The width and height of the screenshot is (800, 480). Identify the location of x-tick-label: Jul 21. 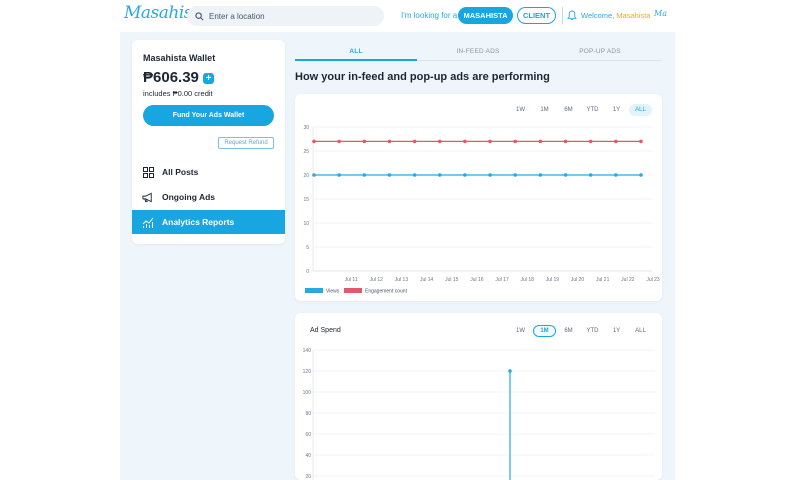
(603, 280).